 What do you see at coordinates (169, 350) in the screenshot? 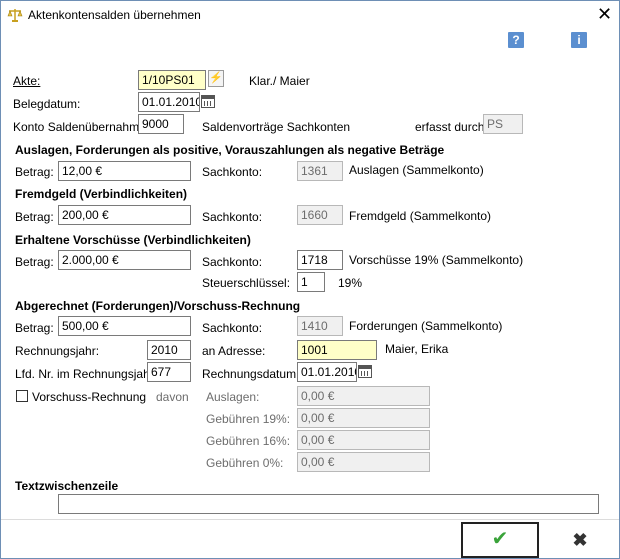
I see `rechnungsjahr-input: 2010` at bounding box center [169, 350].